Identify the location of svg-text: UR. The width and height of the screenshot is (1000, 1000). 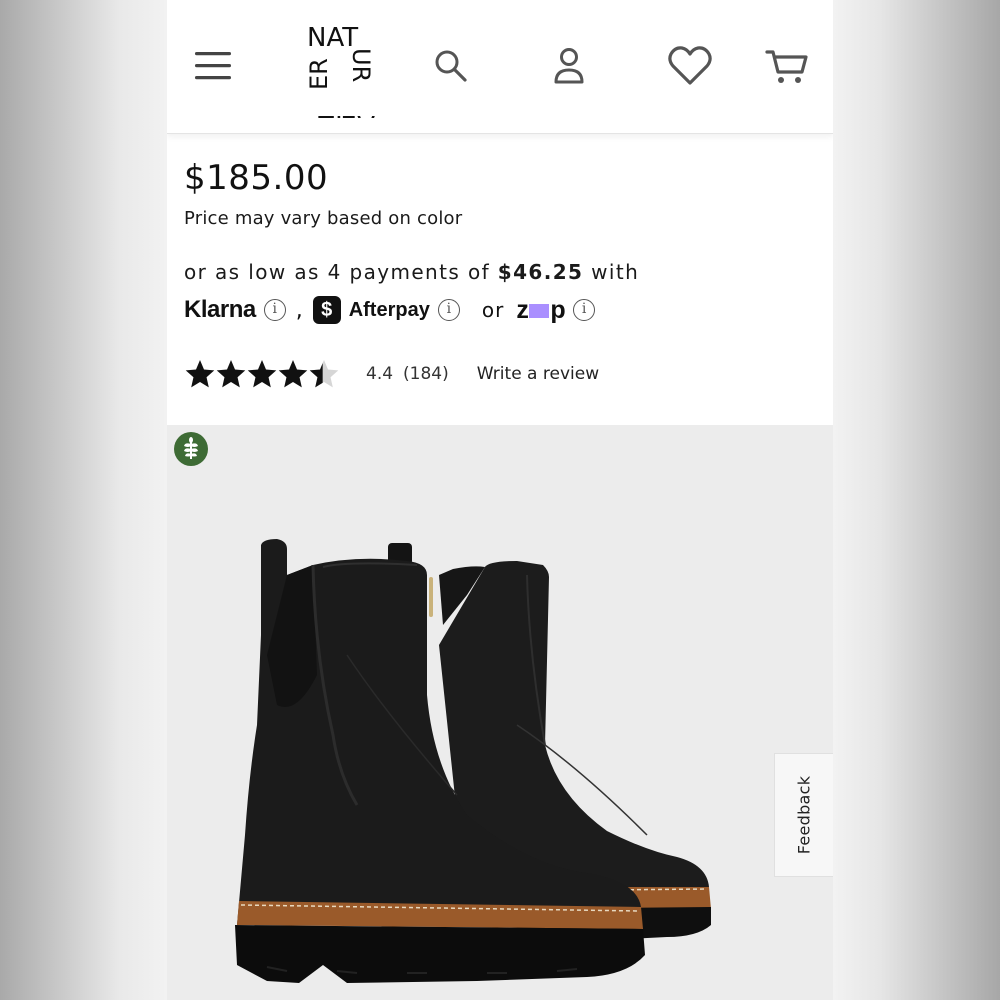
(361, 65).